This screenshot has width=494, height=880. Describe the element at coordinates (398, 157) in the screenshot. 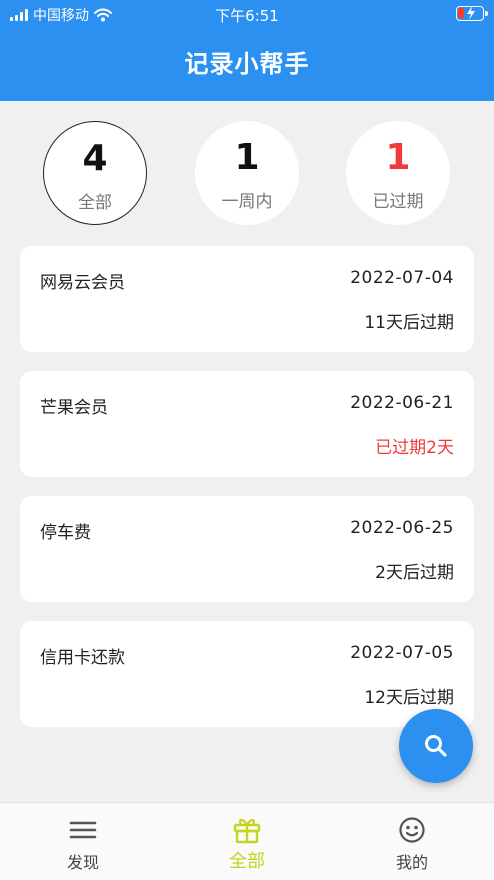

I see `stat-expired-count: 1` at that location.